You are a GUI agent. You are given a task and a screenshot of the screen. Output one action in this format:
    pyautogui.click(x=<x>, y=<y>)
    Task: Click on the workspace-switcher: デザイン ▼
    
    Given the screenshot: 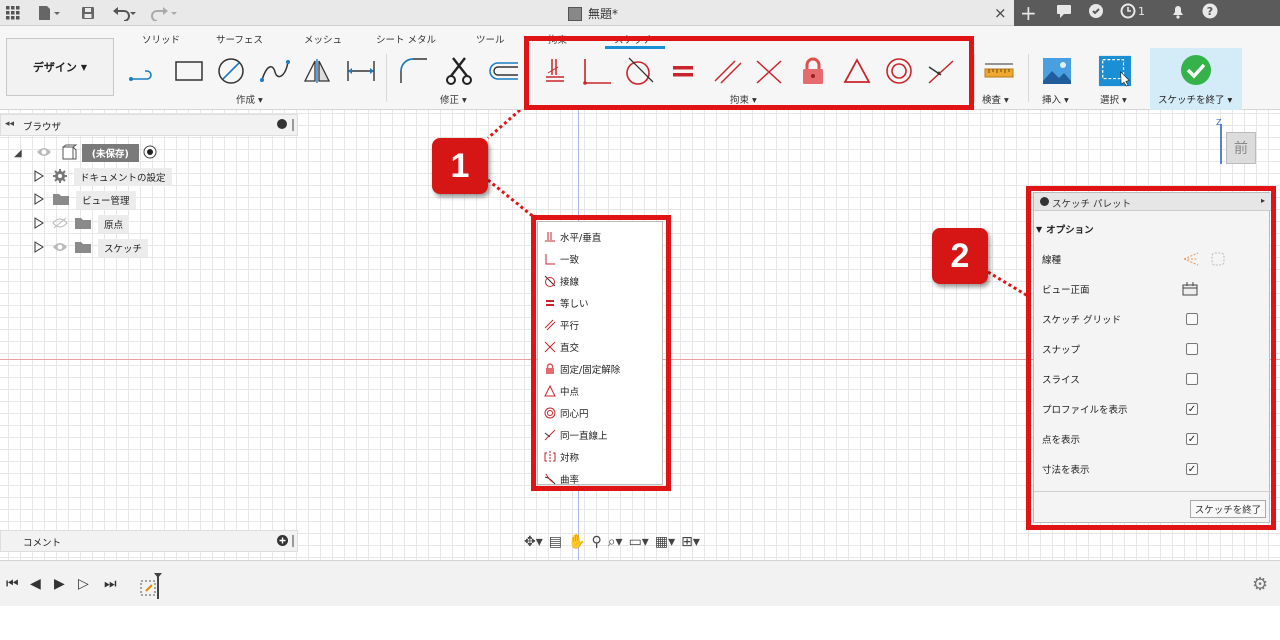 What is the action you would take?
    pyautogui.click(x=60, y=67)
    